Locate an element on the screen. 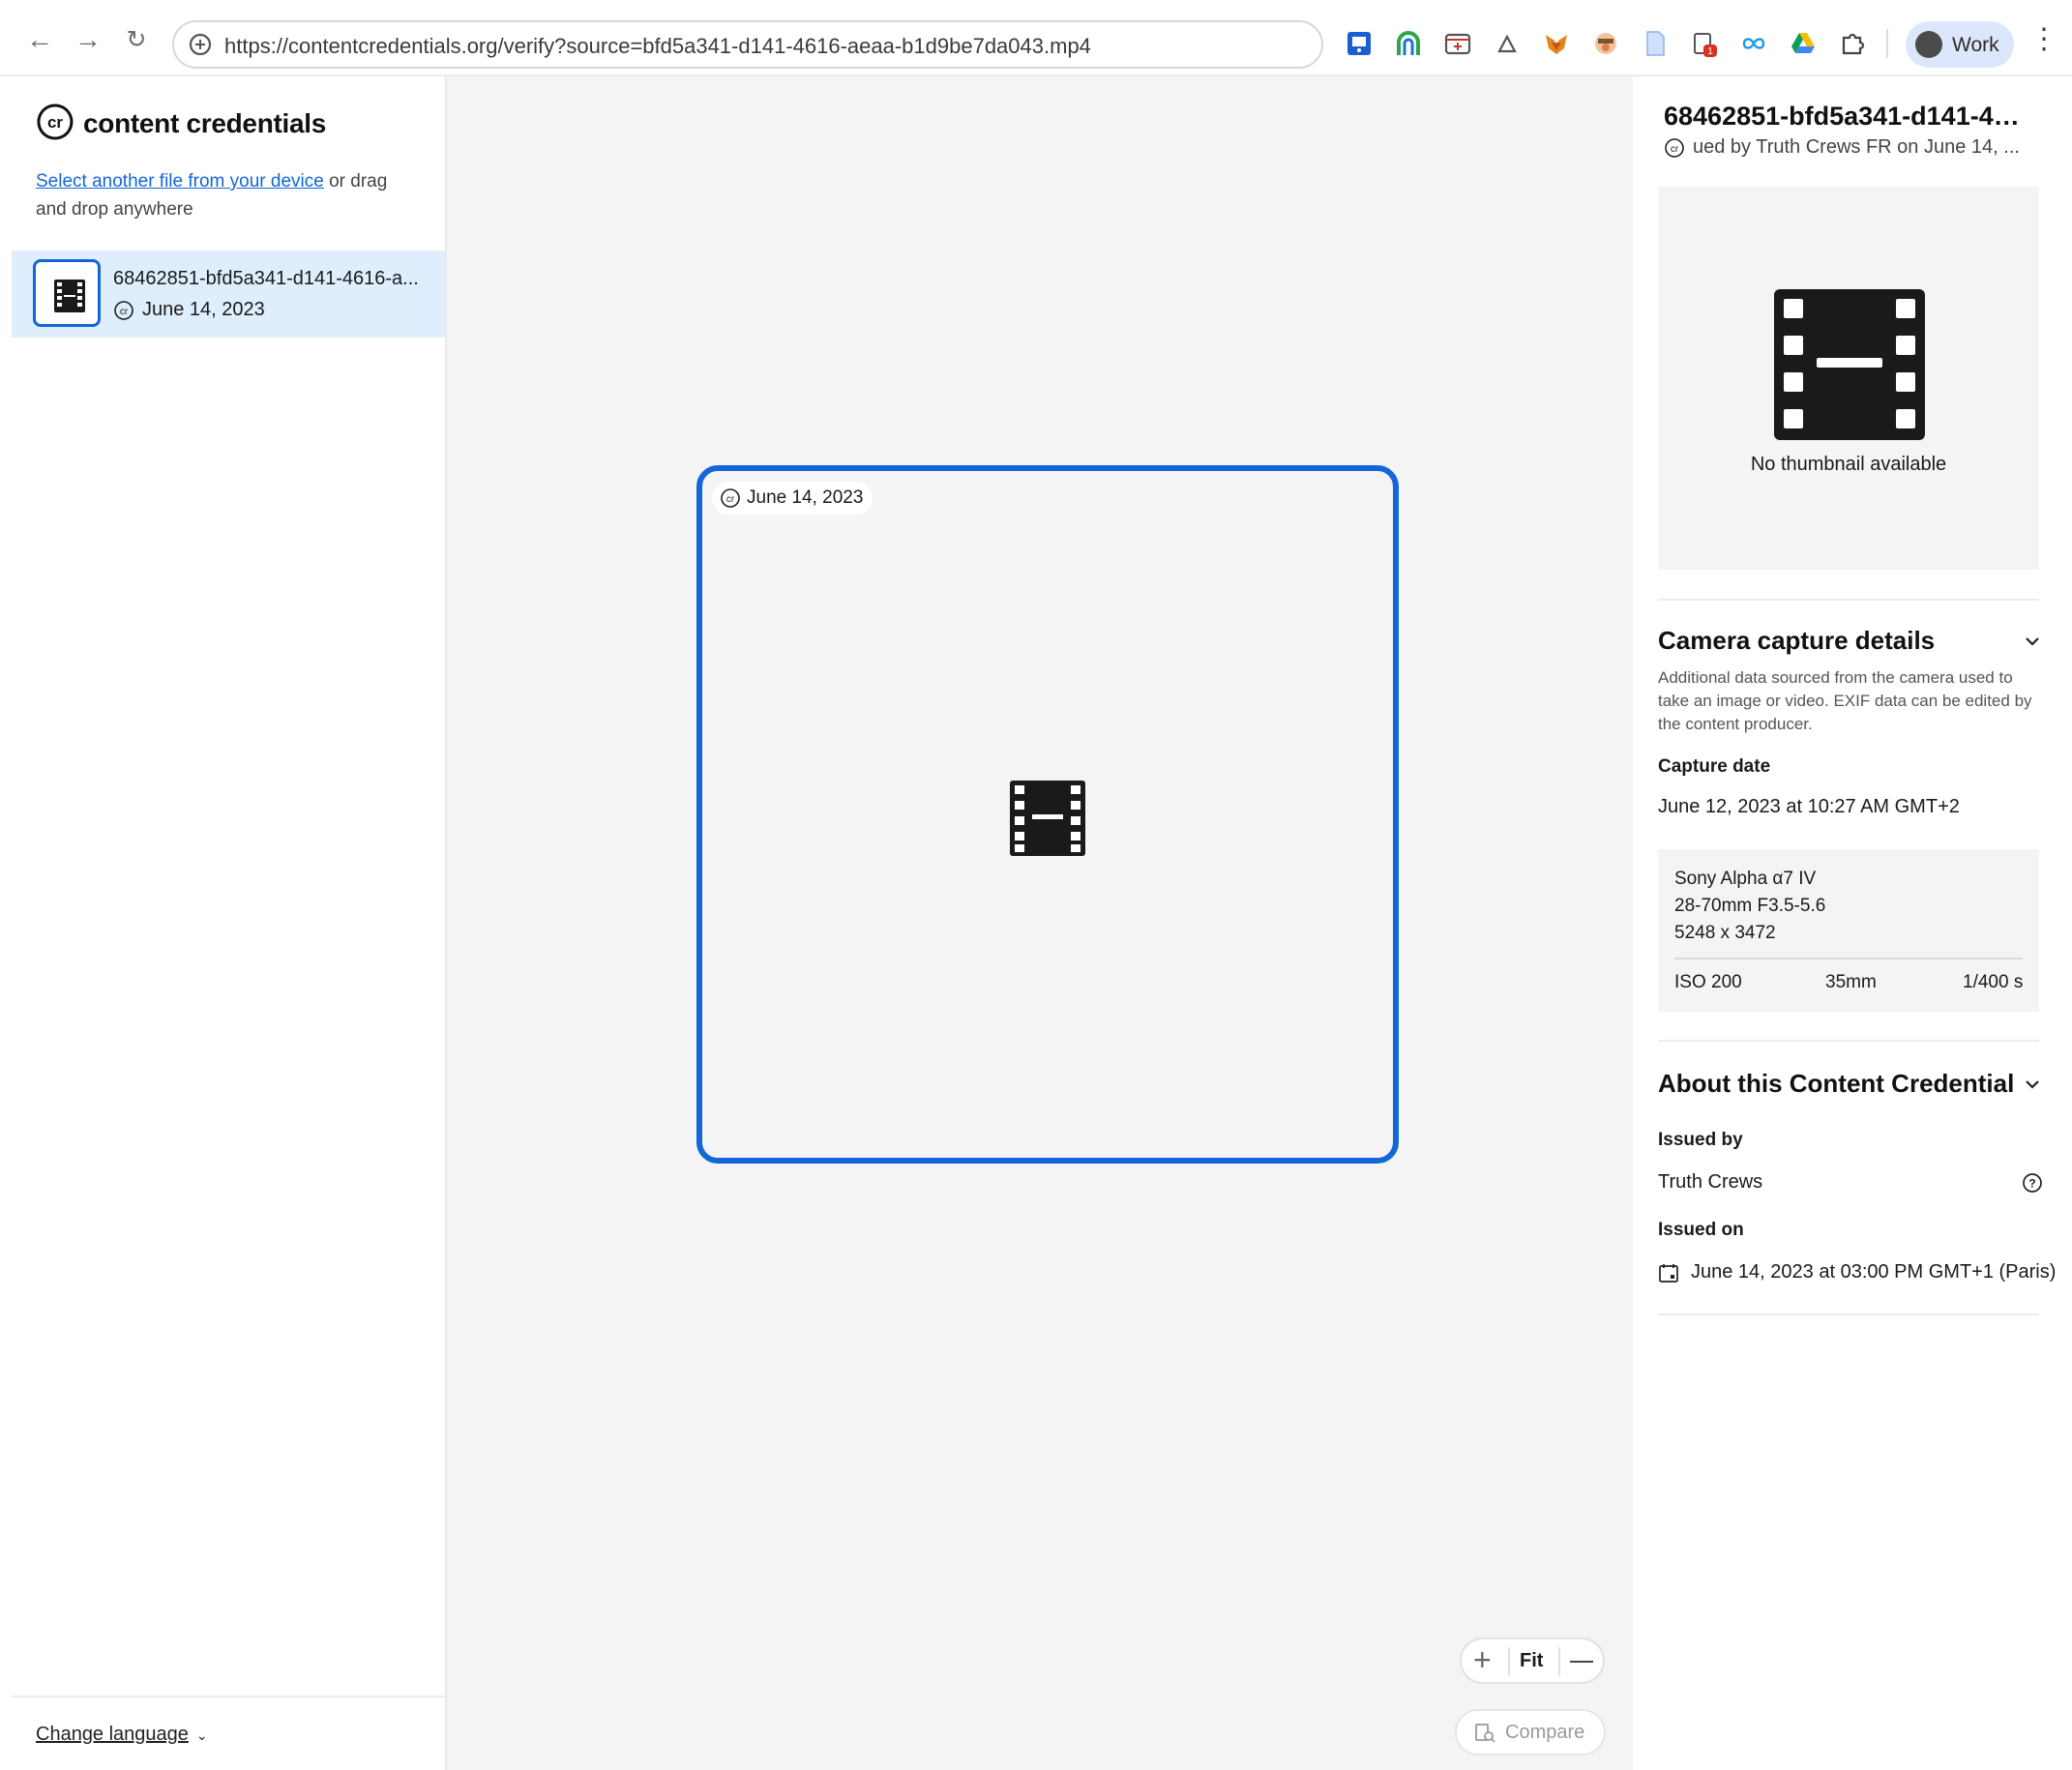 The height and width of the screenshot is (1770, 2072). chevron-down-icon: ⌄ is located at coordinates (201, 1735).